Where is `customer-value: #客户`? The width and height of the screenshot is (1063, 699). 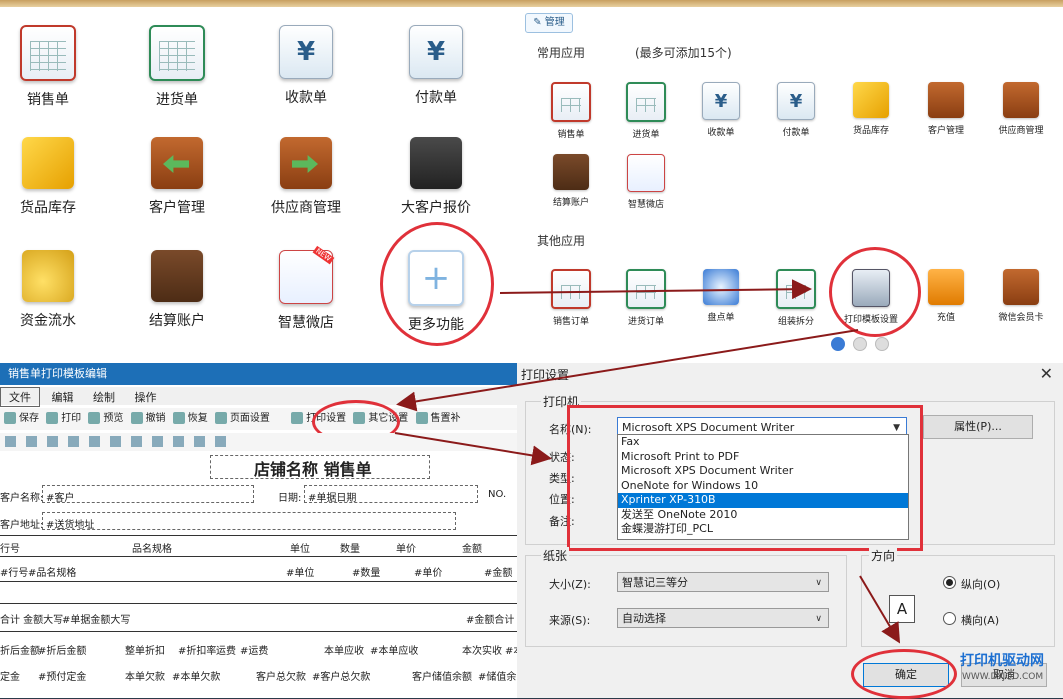
customer-value: #客户 is located at coordinates (60, 498).